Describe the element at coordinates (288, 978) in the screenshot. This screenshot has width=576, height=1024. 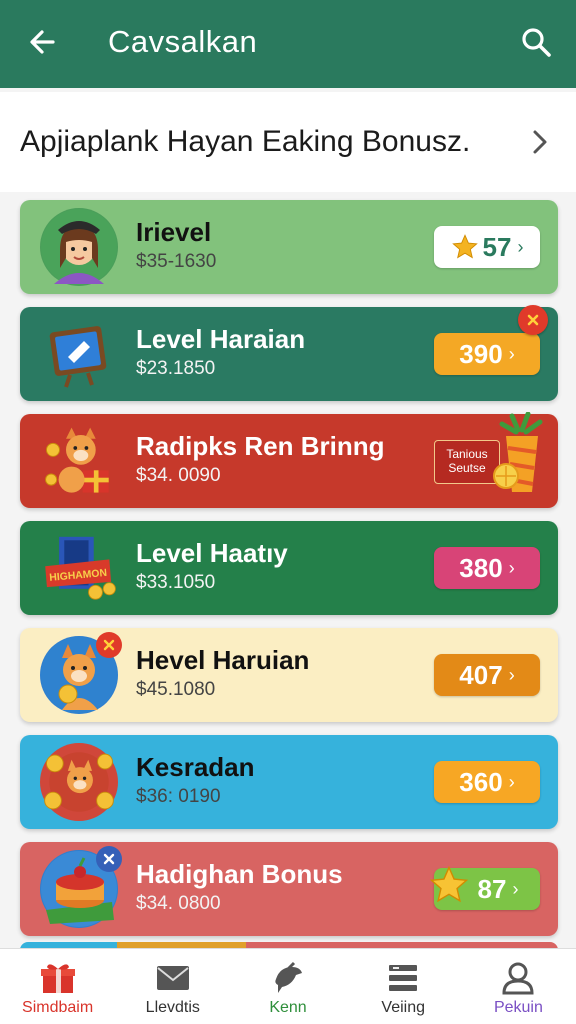
I see `bird-icon` at that location.